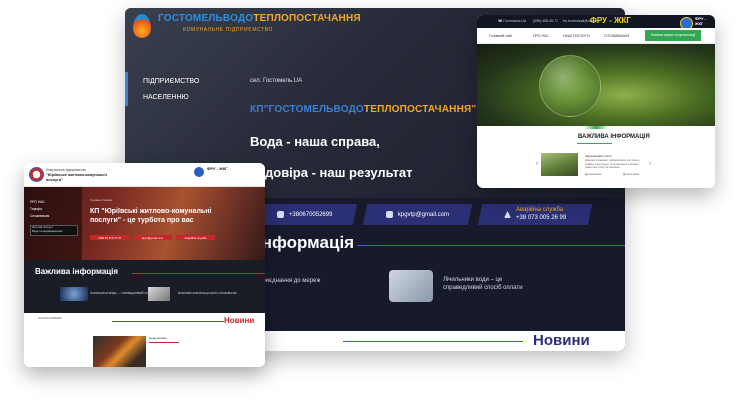  Describe the element at coordinates (47, 231) in the screenshot. I see `dropdown-item-water: Вода та водовідведення` at that location.